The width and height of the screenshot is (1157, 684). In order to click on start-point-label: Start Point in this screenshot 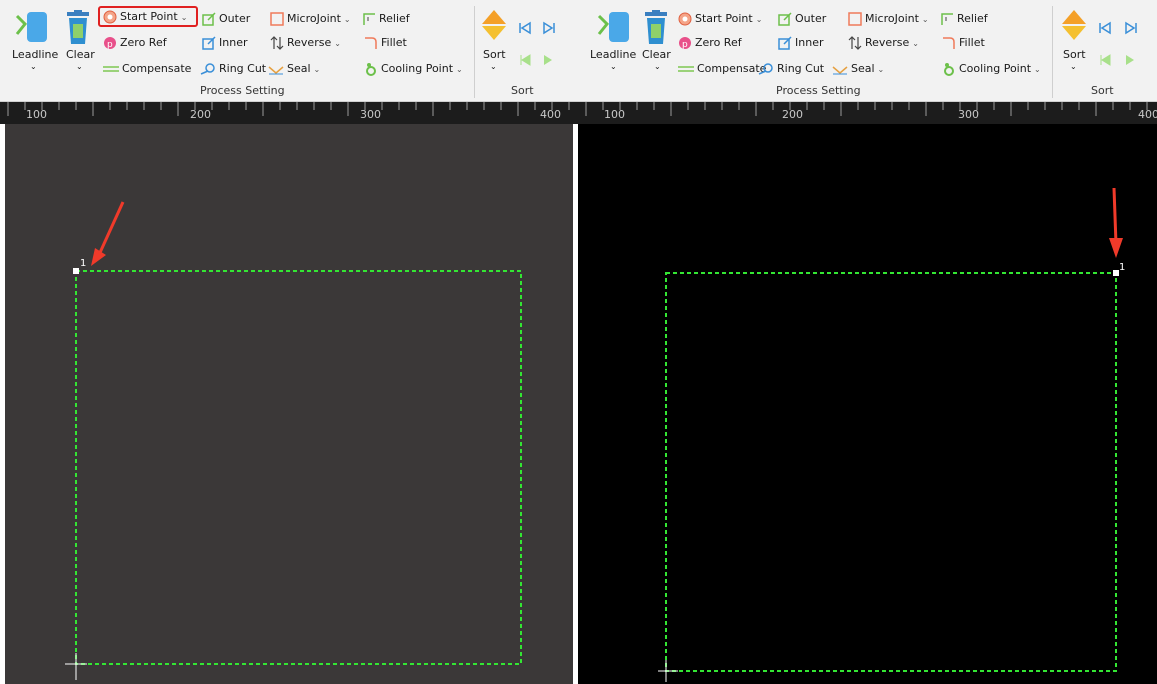, I will do `click(149, 16)`.